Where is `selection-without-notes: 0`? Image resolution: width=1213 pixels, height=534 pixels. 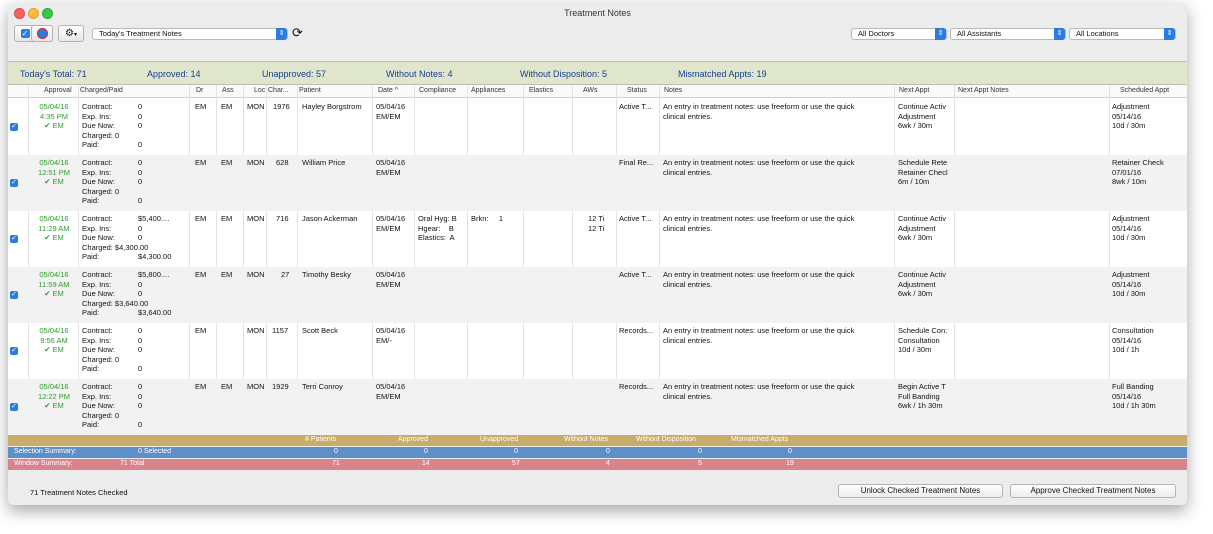
selection-without-notes: 0 is located at coordinates (608, 451).